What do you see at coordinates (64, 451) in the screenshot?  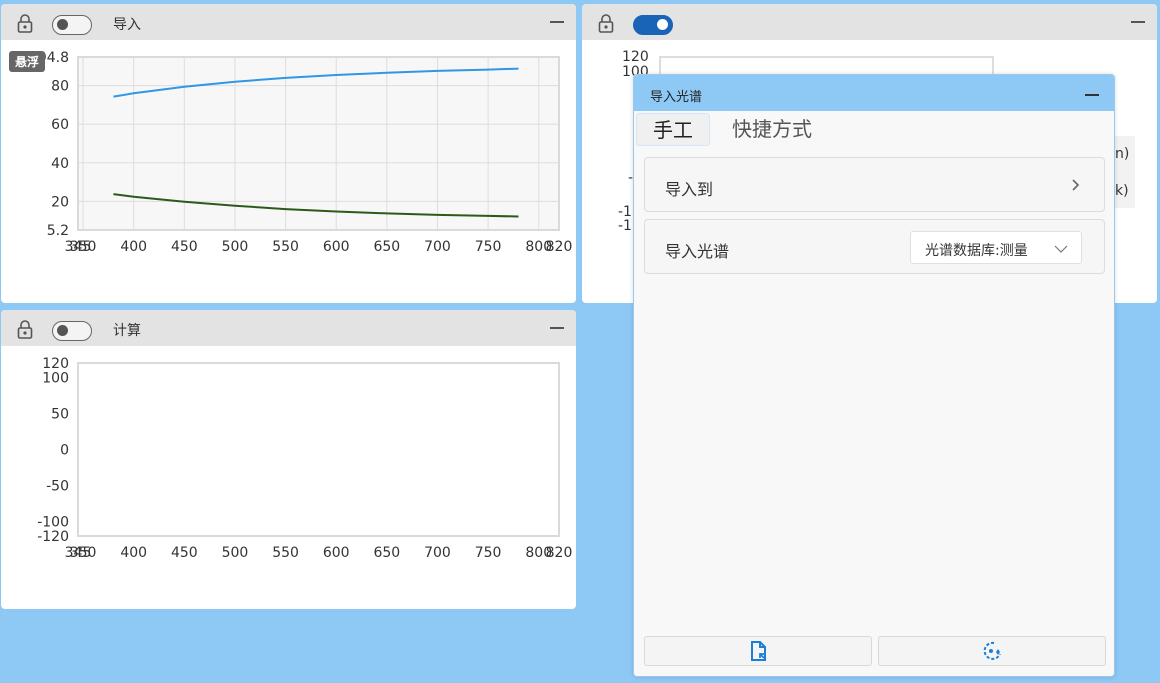 I see `y-tick-label: 0` at bounding box center [64, 451].